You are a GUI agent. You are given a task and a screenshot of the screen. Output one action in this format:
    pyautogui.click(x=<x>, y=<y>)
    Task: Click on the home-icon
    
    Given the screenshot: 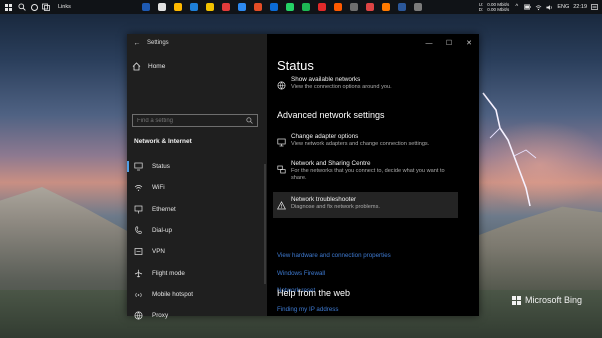 What is the action you would take?
    pyautogui.click(x=136, y=66)
    